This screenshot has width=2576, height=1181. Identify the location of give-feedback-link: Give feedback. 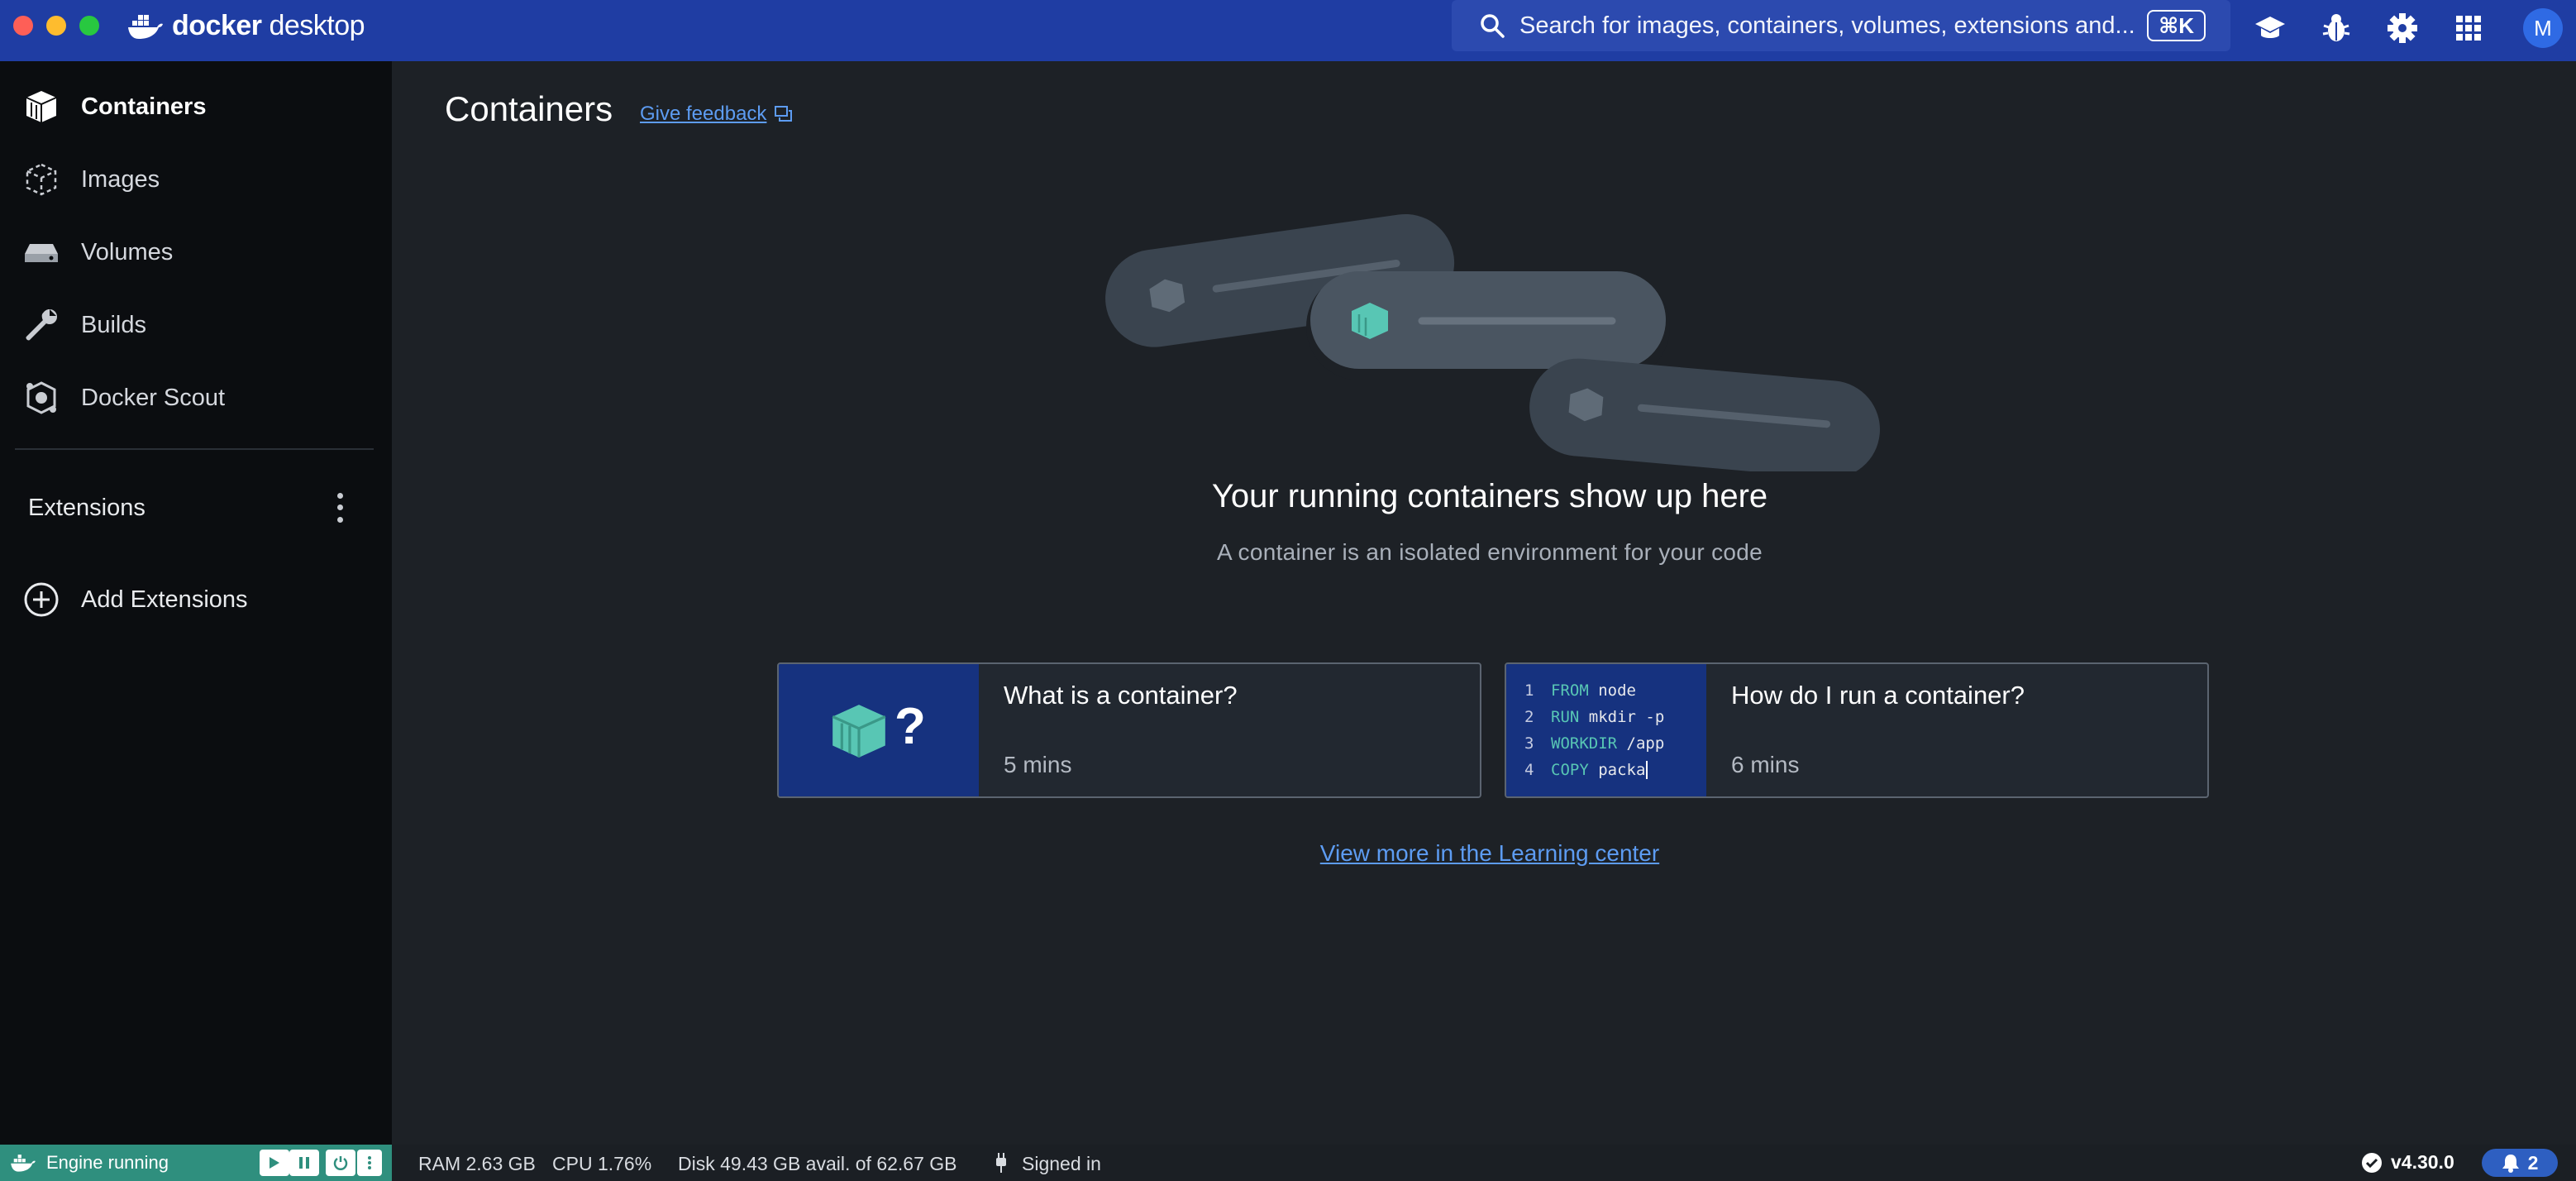
(716, 114).